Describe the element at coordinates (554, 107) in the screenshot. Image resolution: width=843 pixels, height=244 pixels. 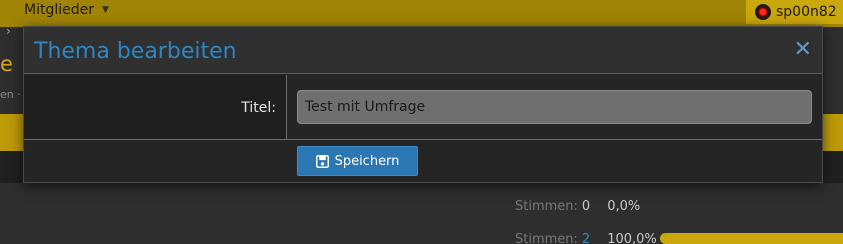
I see `title-input` at that location.